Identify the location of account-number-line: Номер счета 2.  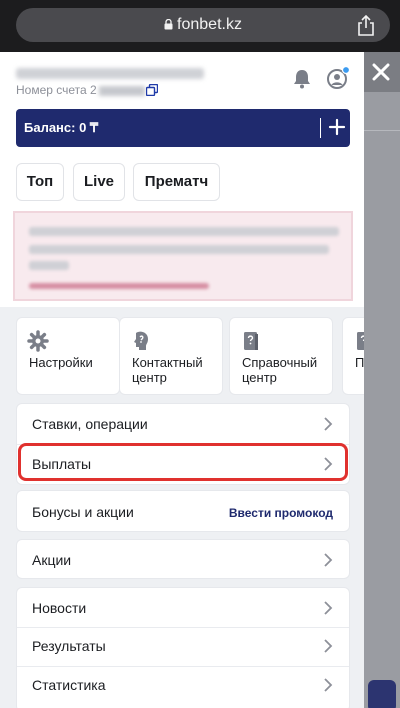
(80, 90).